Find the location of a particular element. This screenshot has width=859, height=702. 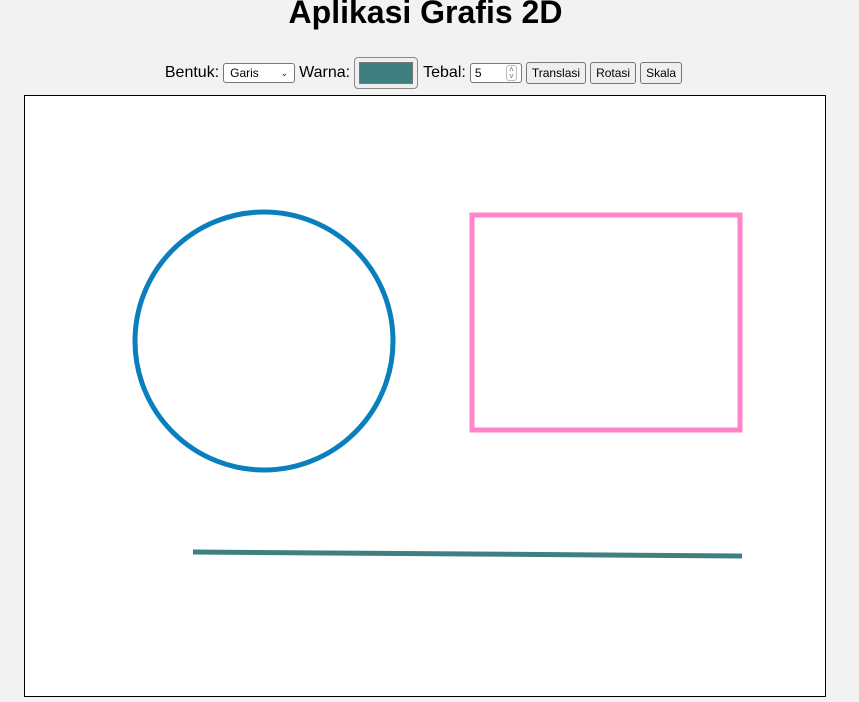

shape-label: Bentuk: is located at coordinates (192, 72).